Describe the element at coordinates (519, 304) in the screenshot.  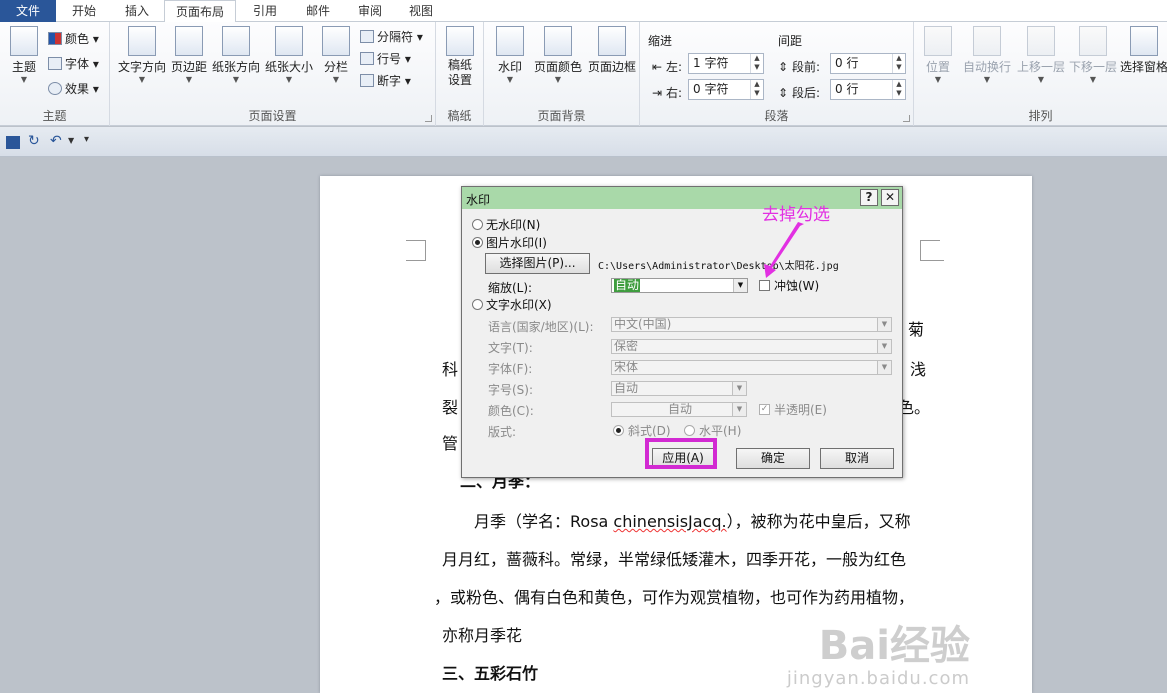
I see `text-watermark-label: 文字水印(X)` at that location.